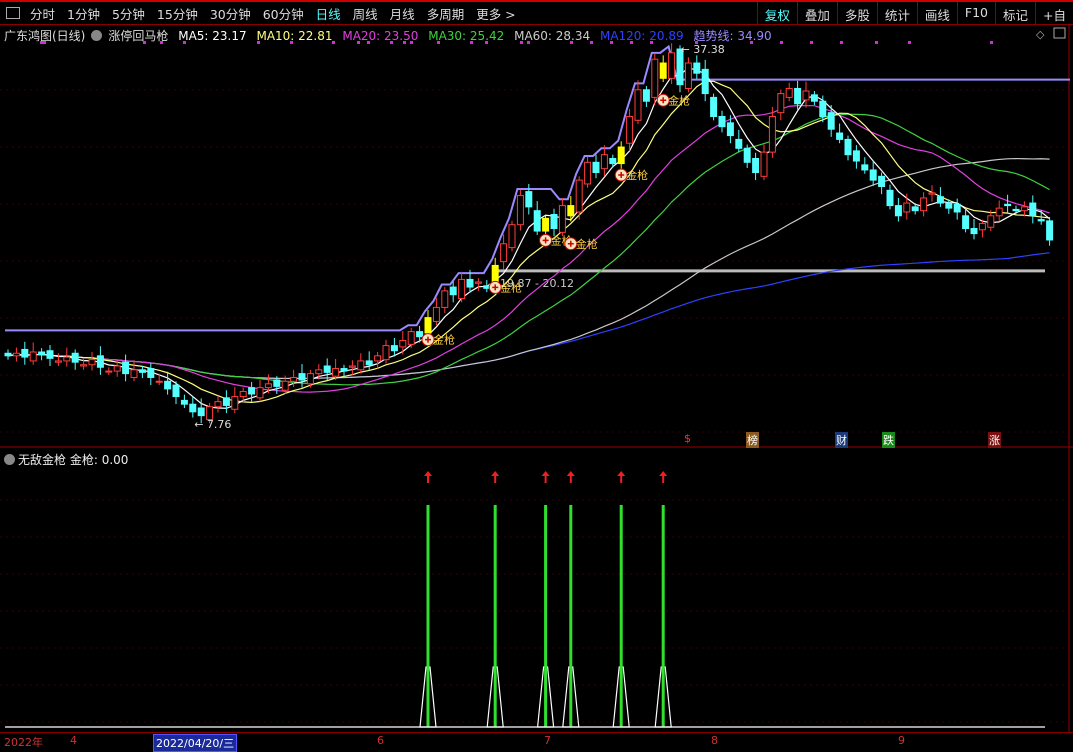 The width and height of the screenshot is (1073, 752). I want to click on indicator-header: 无敌金枪 金枪: 0.00, so click(66, 459).